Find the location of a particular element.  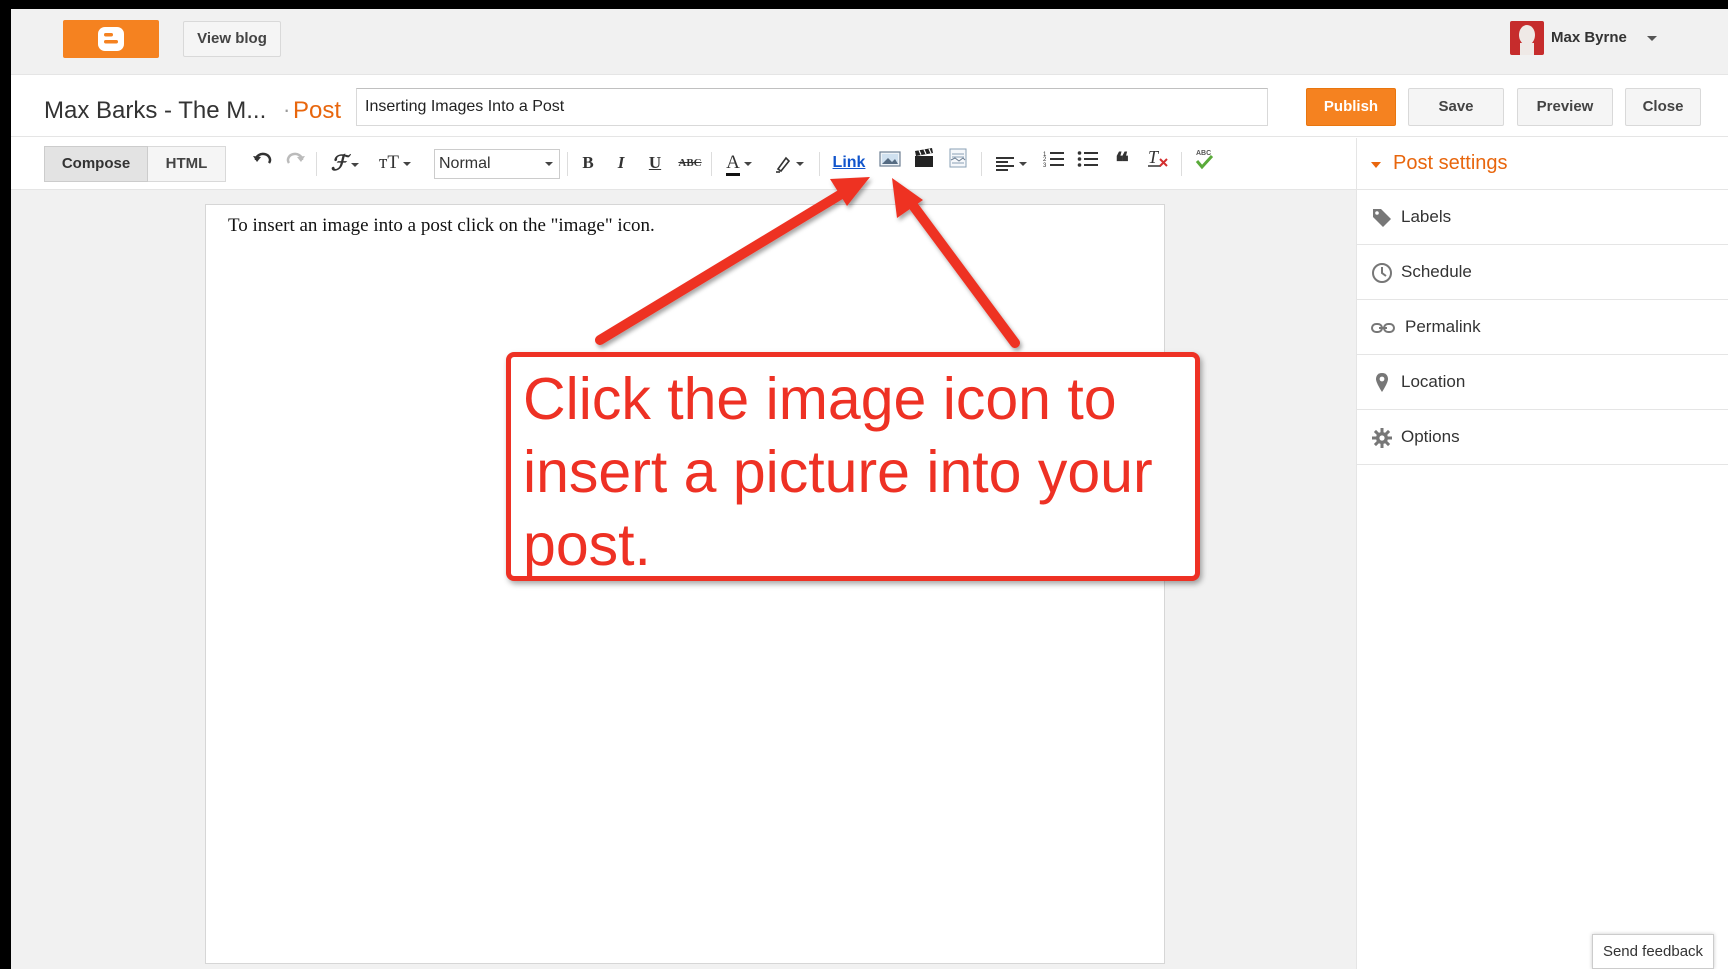

sidebar-item-label: Schedule is located at coordinates (1436, 271).